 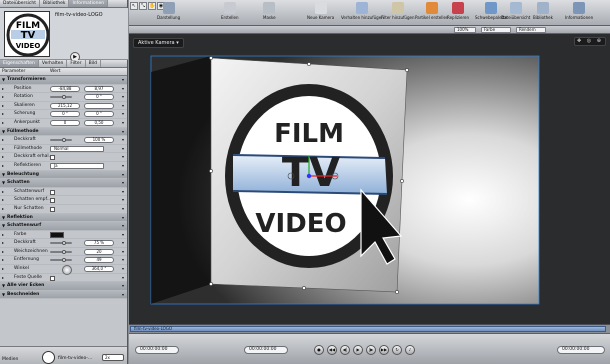 I want to click on color-mode-select: Farbe, so click(x=496, y=30).